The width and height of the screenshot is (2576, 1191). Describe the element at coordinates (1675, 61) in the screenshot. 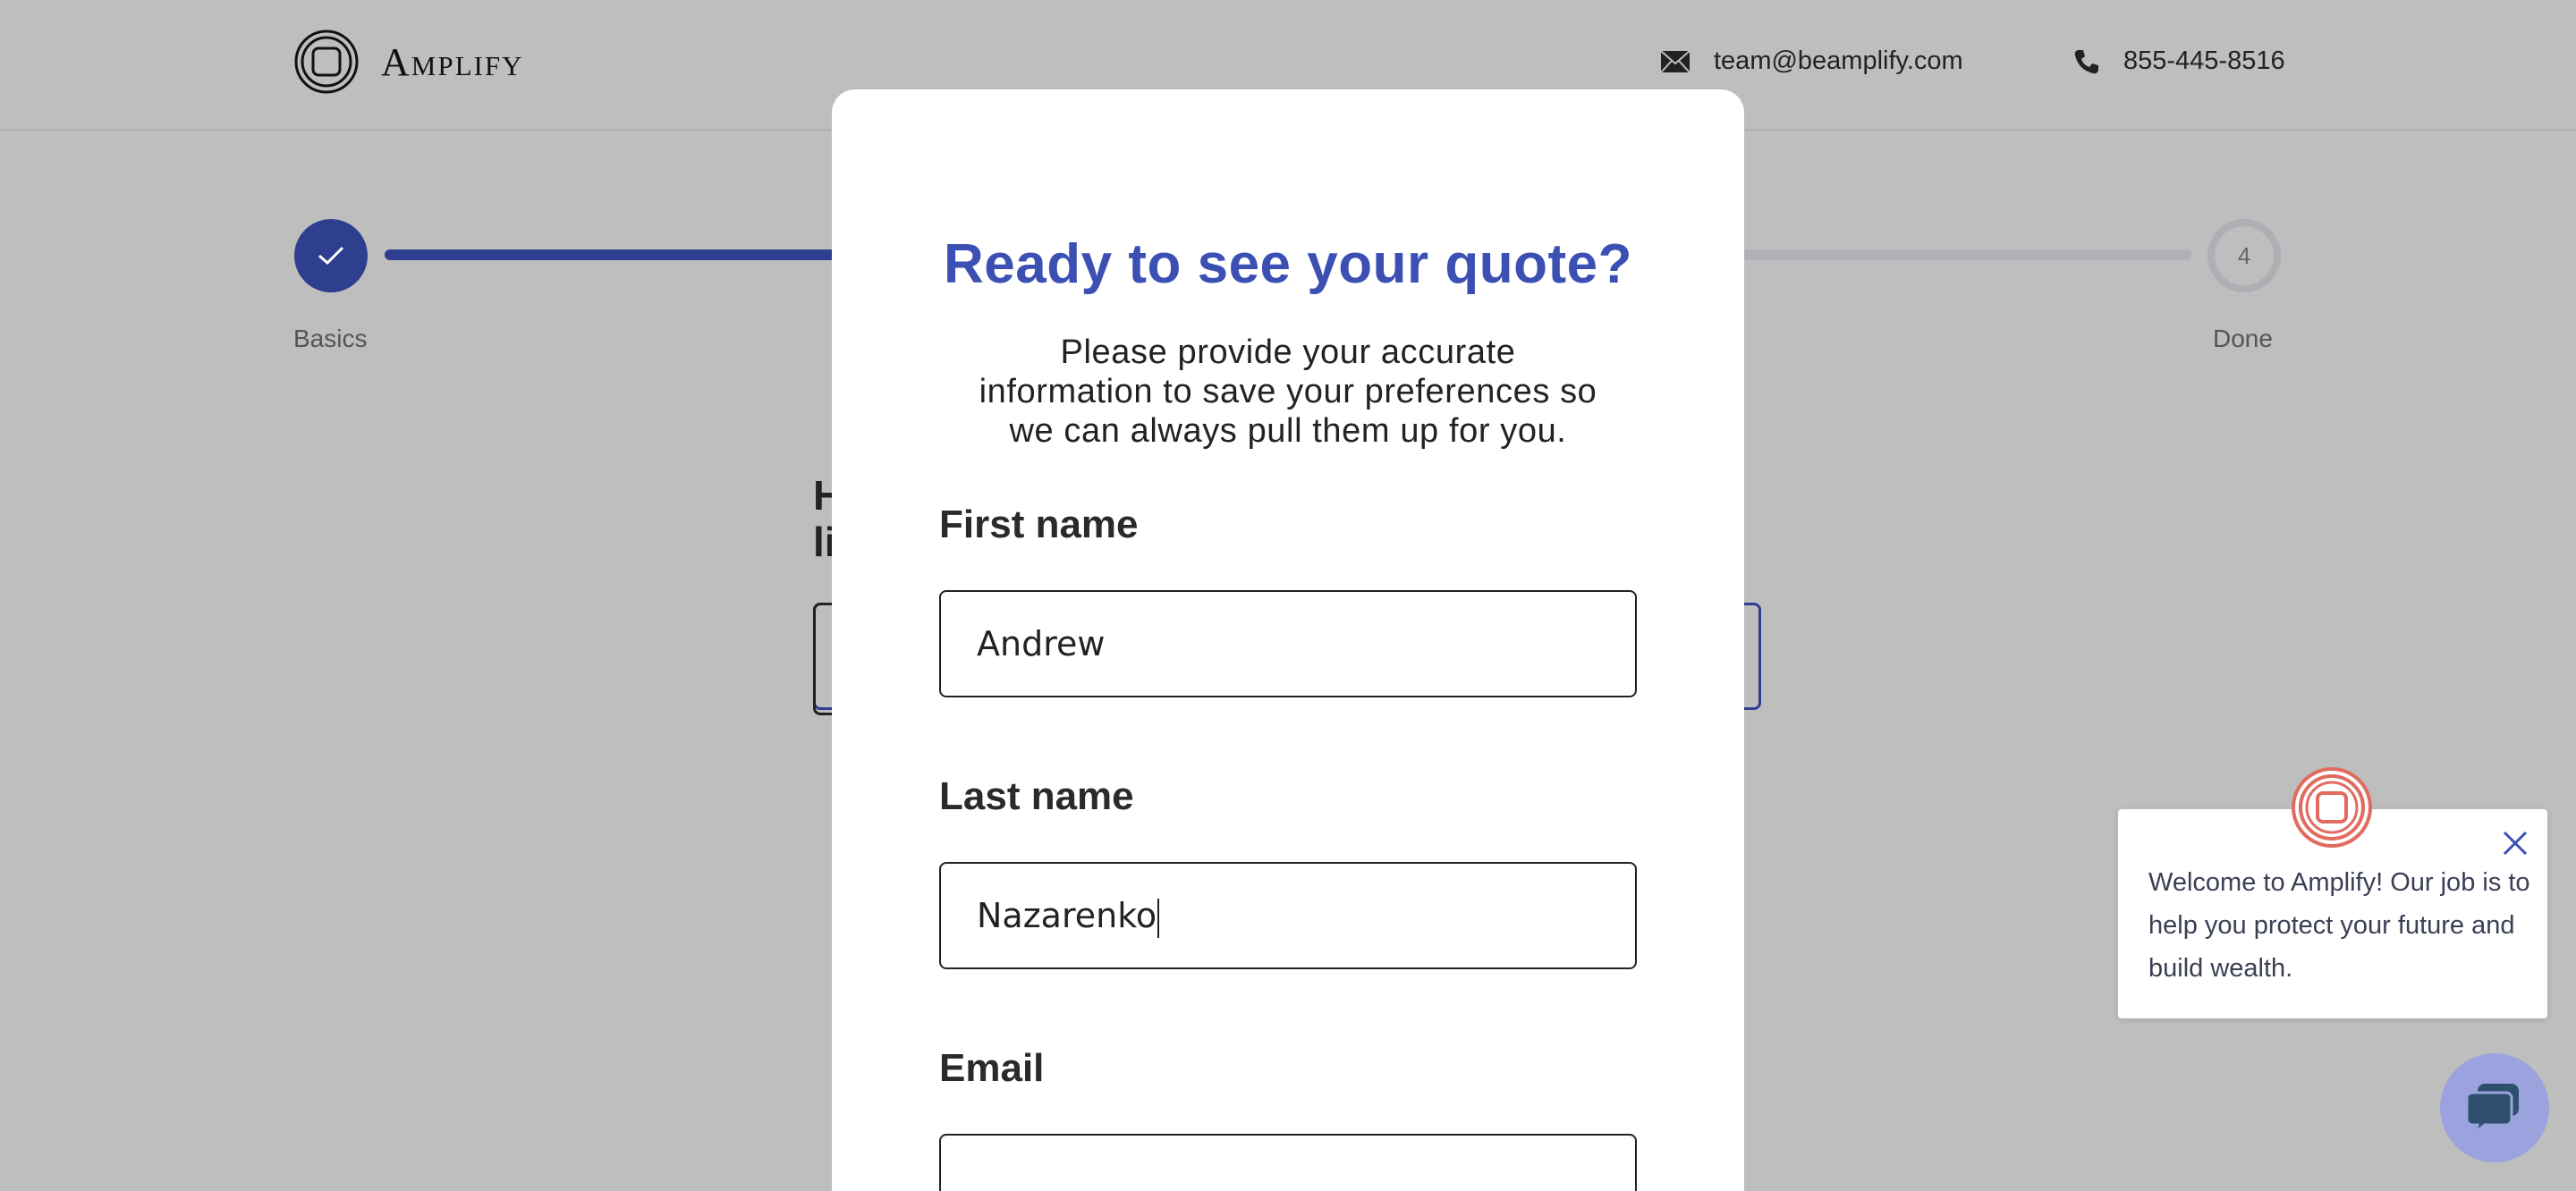

I see `mail-icon` at that location.